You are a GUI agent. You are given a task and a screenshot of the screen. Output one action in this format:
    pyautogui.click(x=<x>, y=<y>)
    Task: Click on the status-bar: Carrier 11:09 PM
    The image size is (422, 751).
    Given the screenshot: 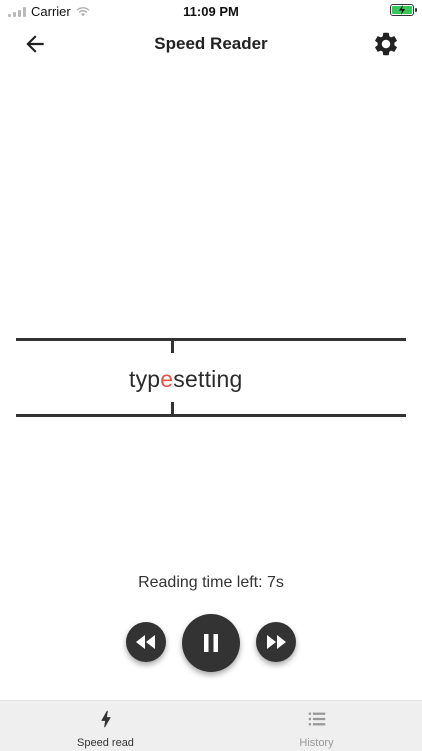 What is the action you would take?
    pyautogui.click(x=211, y=11)
    